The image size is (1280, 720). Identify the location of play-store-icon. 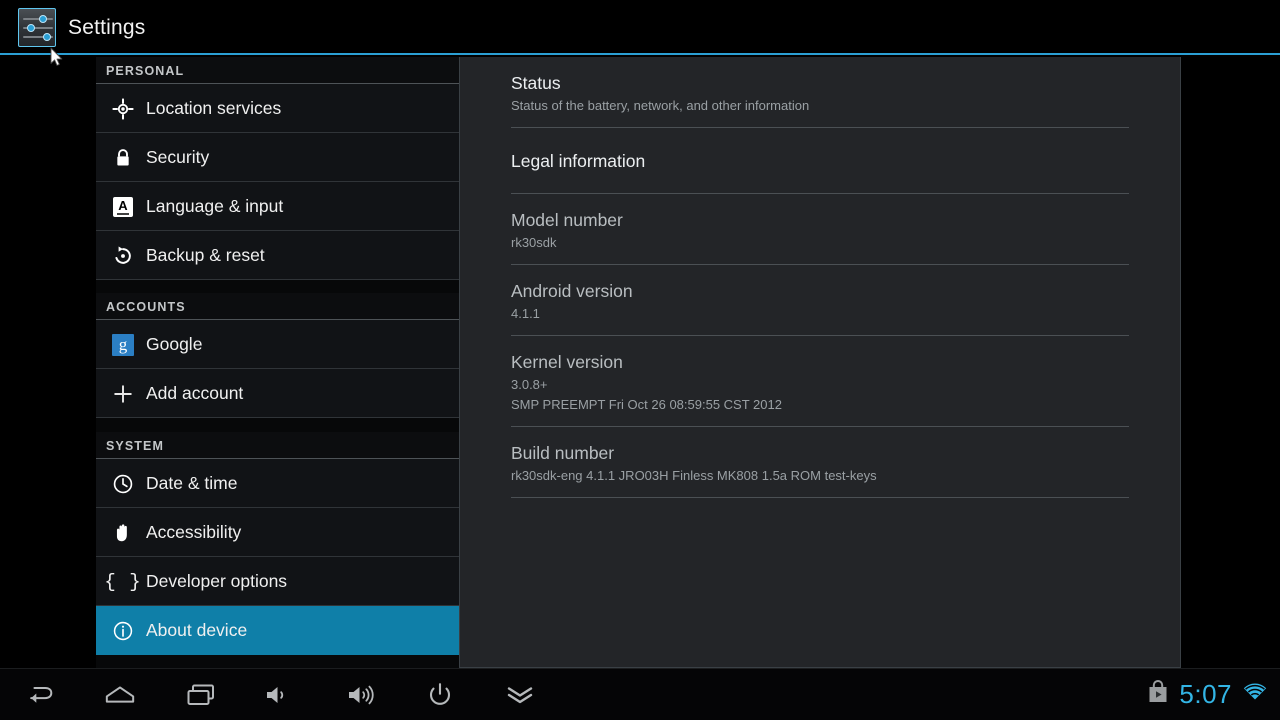
(1158, 694).